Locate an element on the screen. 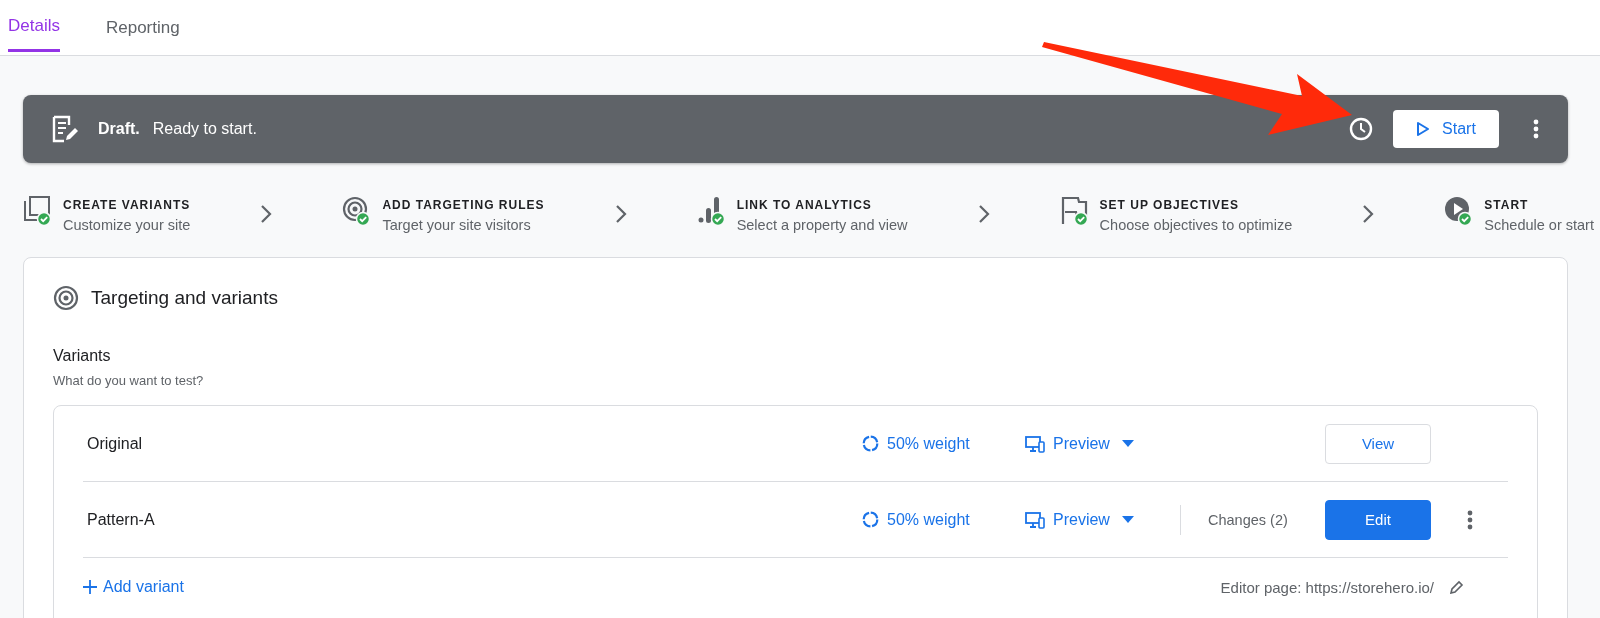 The width and height of the screenshot is (1600, 618). variant-name: Pattern-A is located at coordinates (121, 519).